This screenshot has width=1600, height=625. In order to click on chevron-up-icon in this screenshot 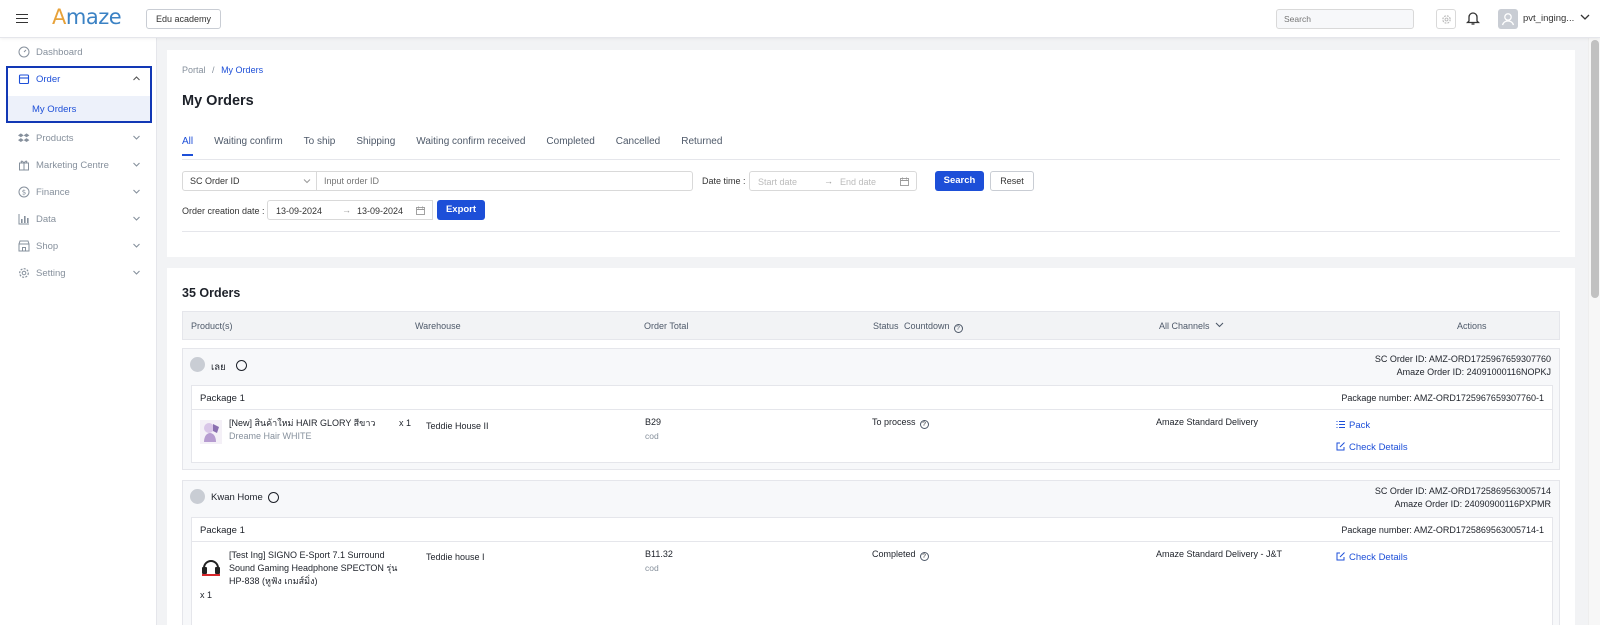, I will do `click(136, 78)`.